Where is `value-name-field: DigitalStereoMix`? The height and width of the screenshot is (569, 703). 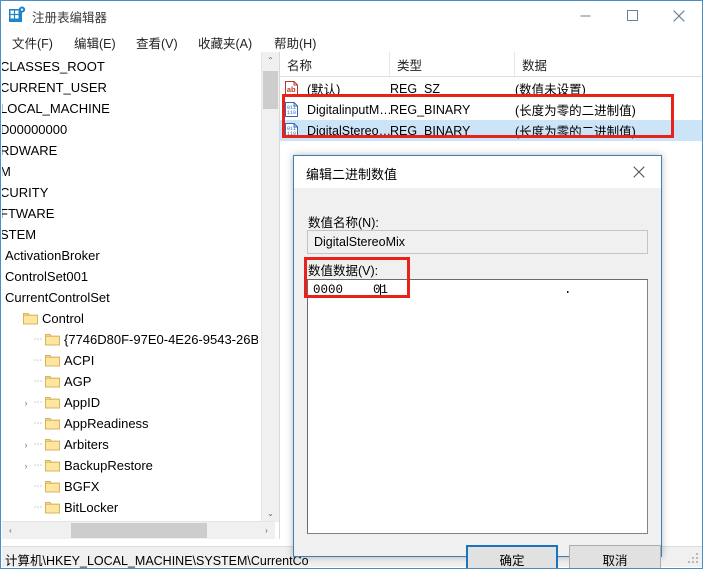 value-name-field: DigitalStereoMix is located at coordinates (477, 242).